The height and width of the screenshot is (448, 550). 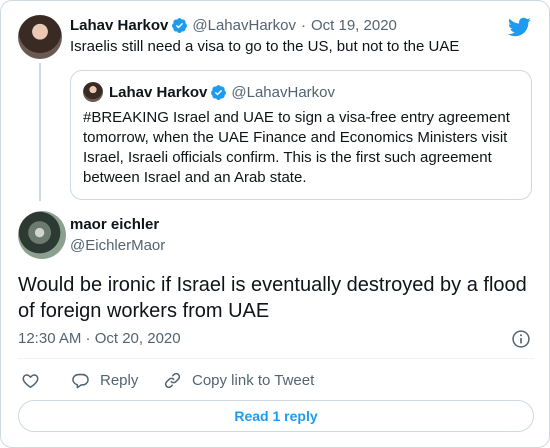 I want to click on twitter-bird-icon, so click(x=519, y=27).